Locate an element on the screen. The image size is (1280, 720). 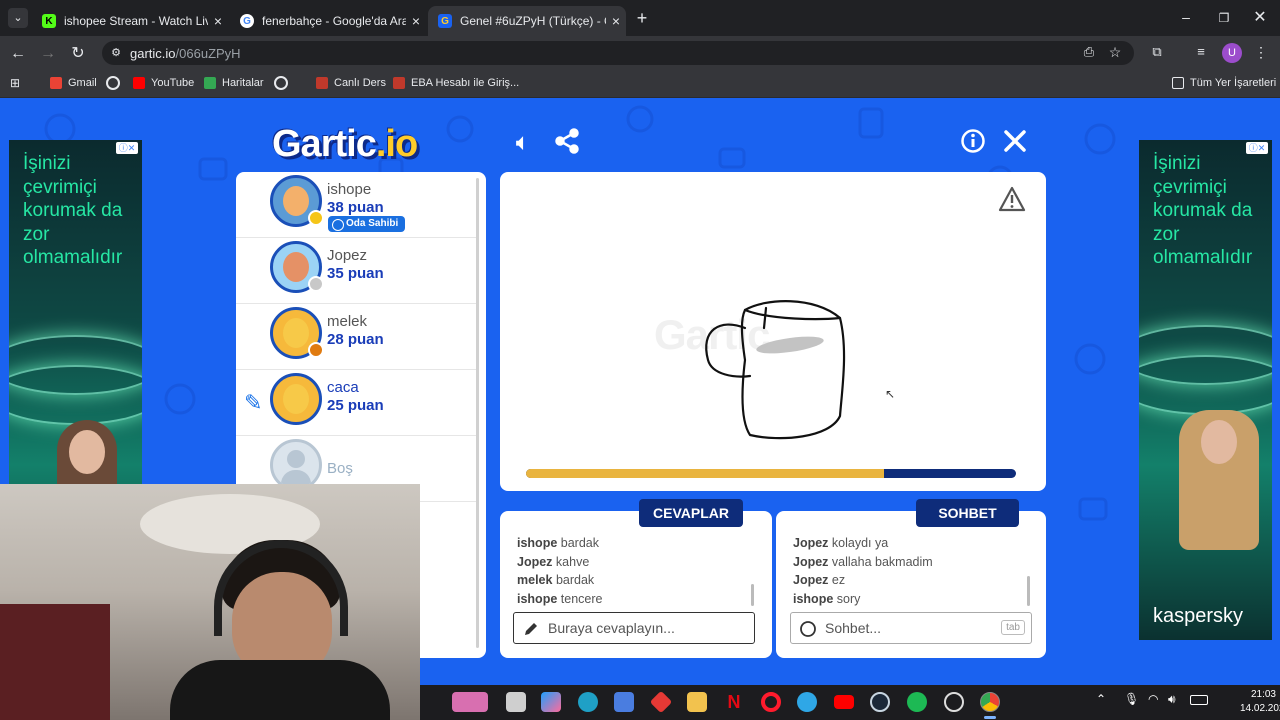
bookmark-maps: Haritalar is located at coordinates (234, 83).